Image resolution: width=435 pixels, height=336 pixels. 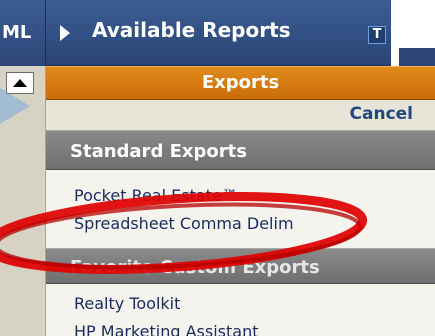 What do you see at coordinates (17, 32) in the screenshot?
I see `ml-label: ML` at bounding box center [17, 32].